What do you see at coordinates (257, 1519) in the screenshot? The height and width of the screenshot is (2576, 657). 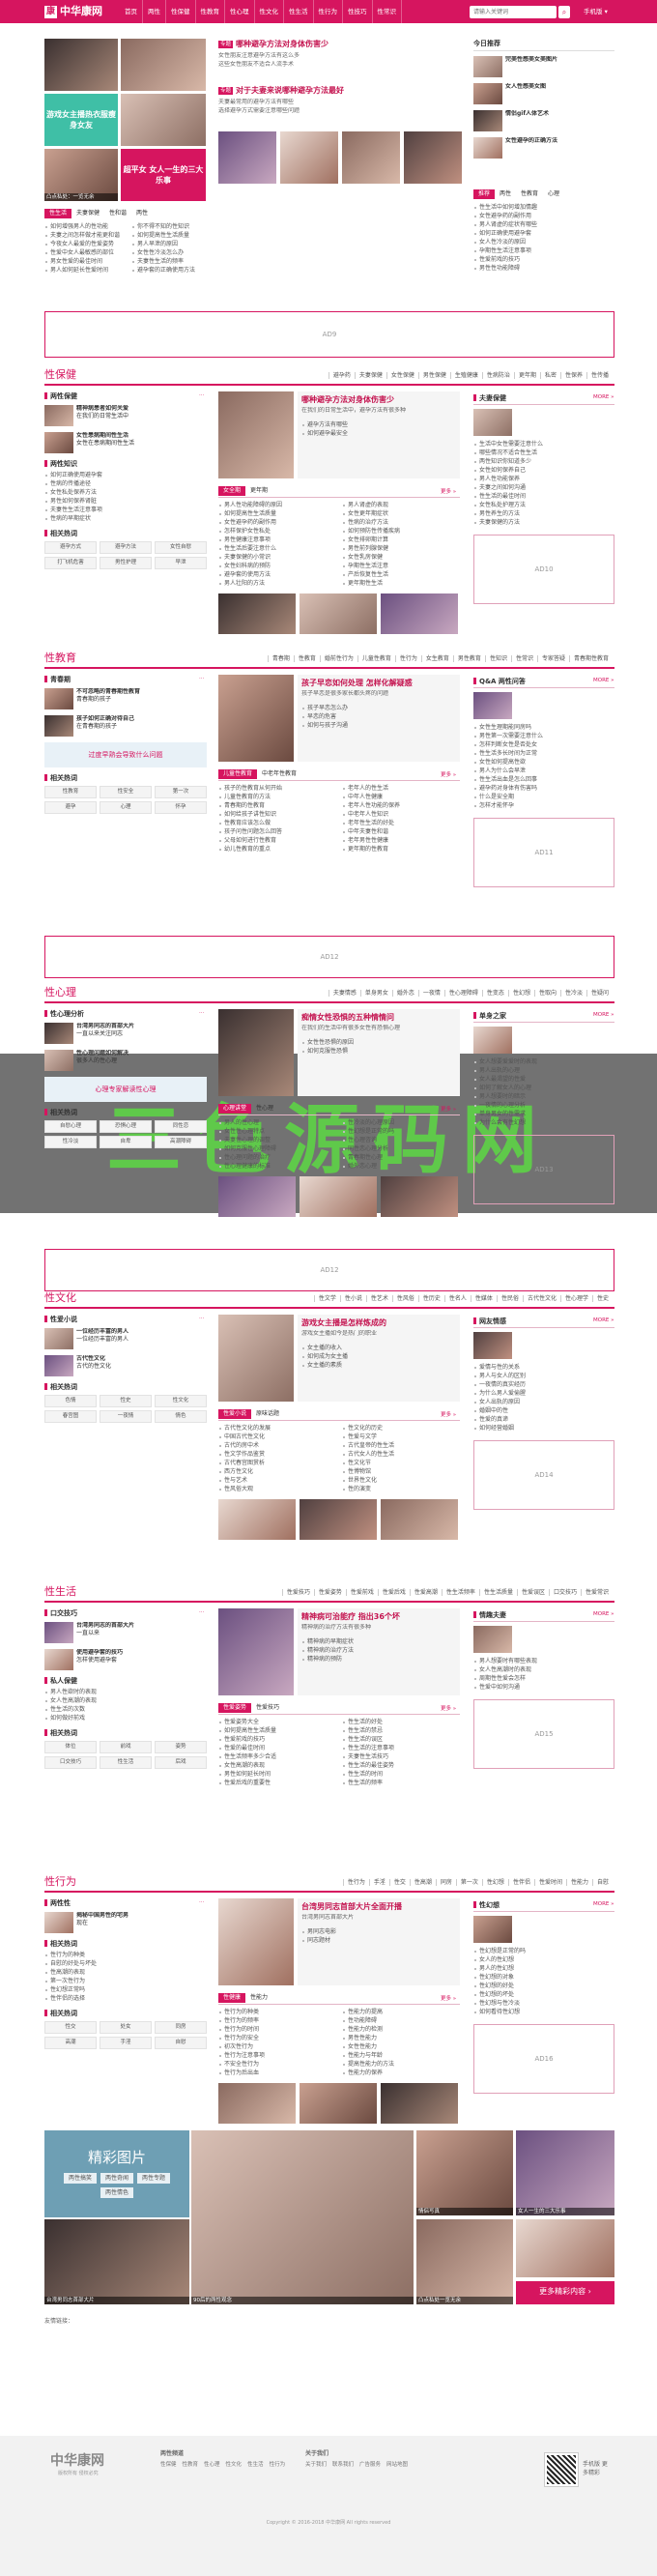 I see `center-bottom-photo` at bounding box center [257, 1519].